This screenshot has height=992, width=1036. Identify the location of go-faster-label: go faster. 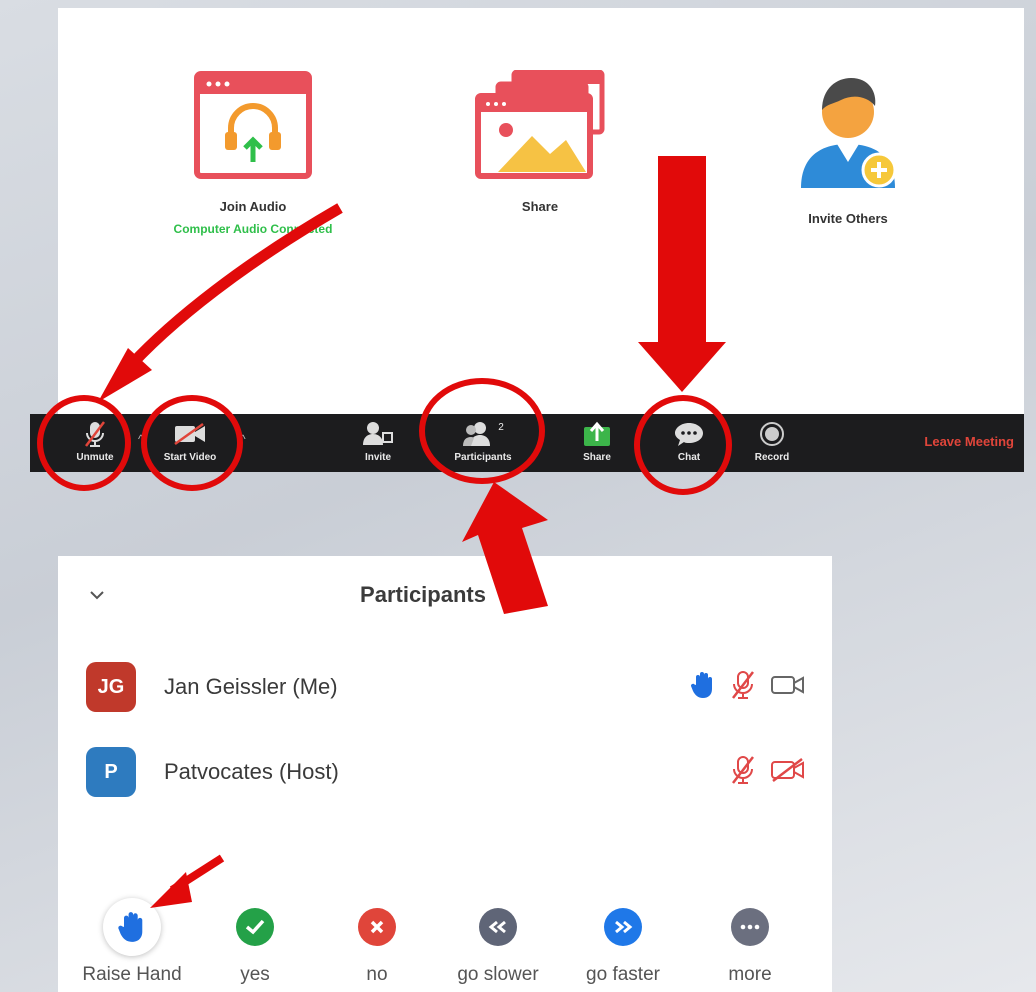
(623, 974).